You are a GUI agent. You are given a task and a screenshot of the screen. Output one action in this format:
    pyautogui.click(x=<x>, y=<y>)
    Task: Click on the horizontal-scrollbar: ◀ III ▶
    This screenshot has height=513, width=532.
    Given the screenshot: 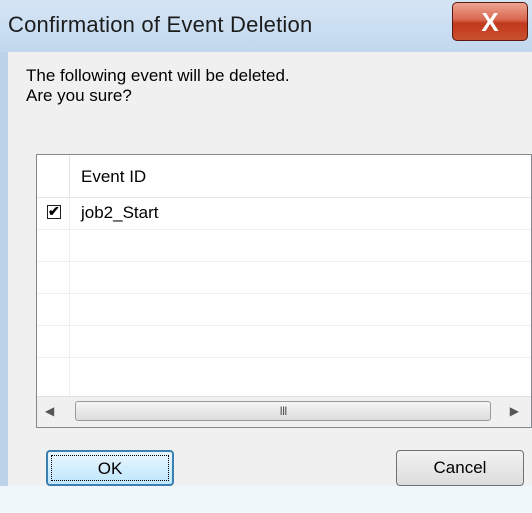 What is the action you would take?
    pyautogui.click(x=284, y=411)
    